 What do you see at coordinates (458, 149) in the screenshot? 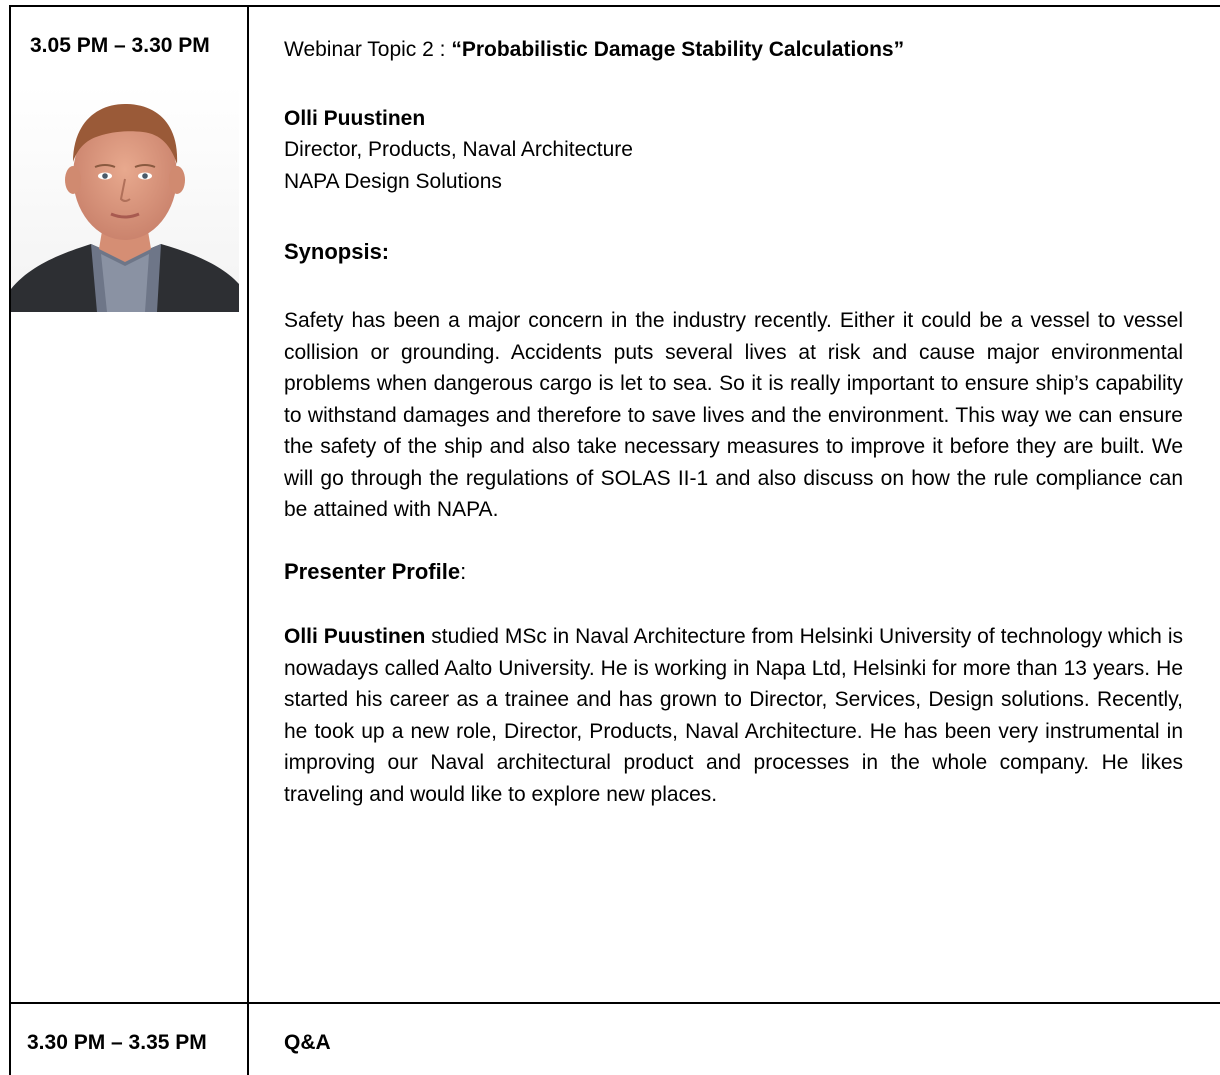
I see `presenter-role: Director, Products, Naval Architecture` at bounding box center [458, 149].